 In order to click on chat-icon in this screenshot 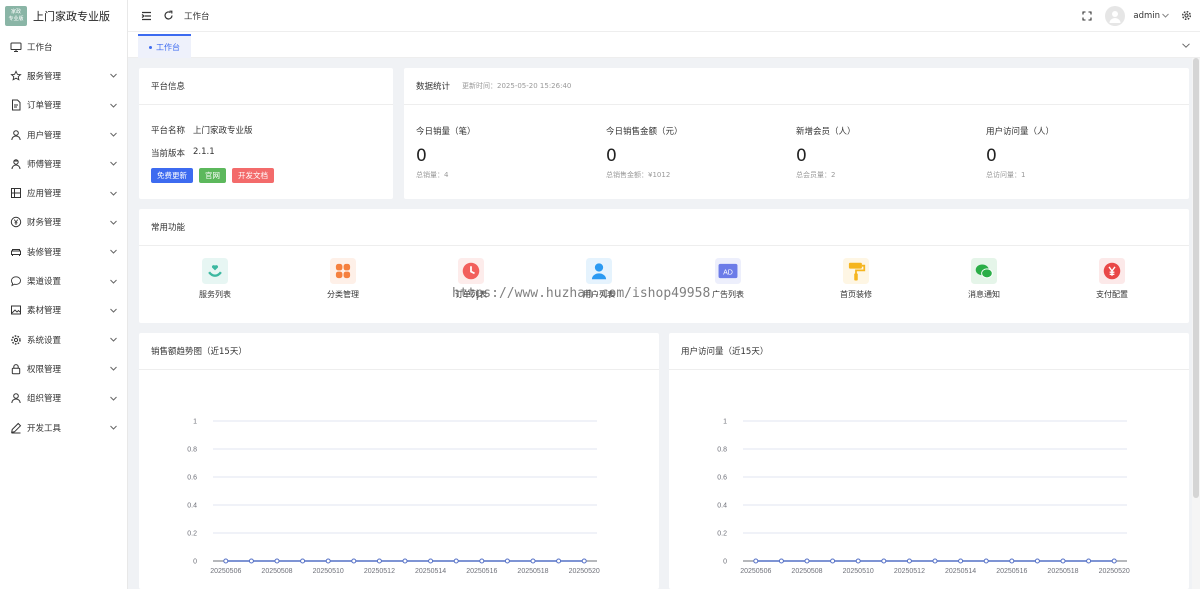, I will do `click(16, 281)`.